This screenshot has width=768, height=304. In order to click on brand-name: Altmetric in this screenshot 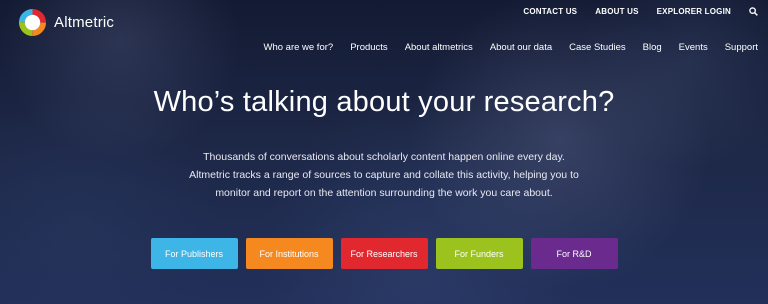, I will do `click(84, 22)`.